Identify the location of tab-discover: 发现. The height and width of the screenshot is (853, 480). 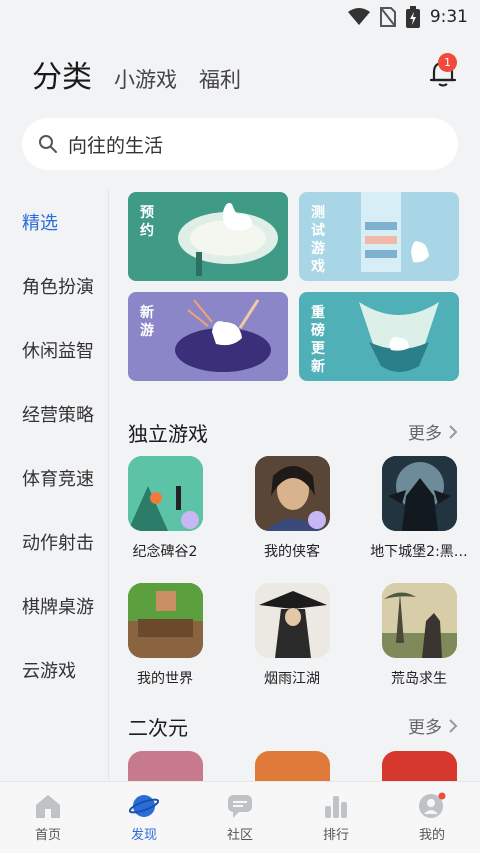
(144, 817).